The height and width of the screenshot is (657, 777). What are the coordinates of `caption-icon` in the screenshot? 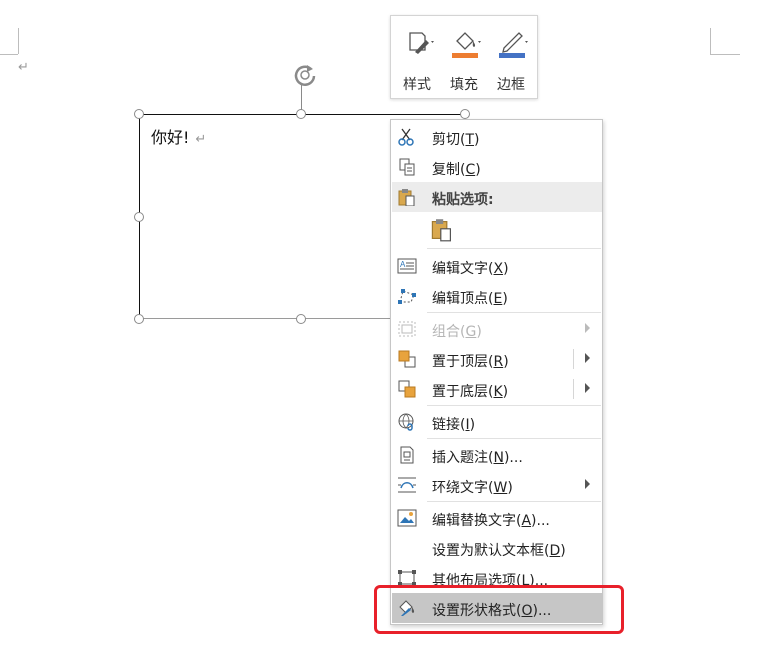 It's located at (407, 455).